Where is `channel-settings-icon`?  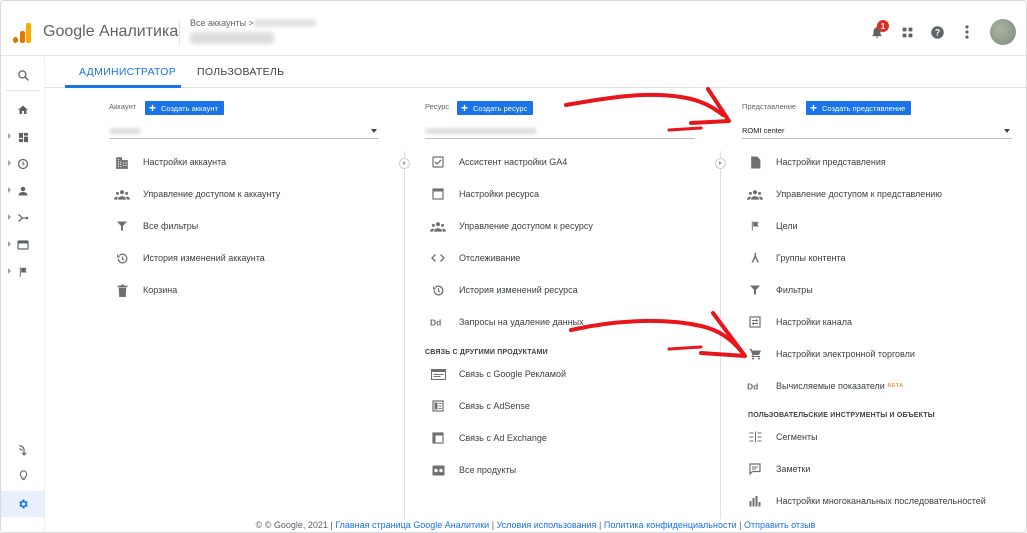 channel-settings-icon is located at coordinates (755, 322).